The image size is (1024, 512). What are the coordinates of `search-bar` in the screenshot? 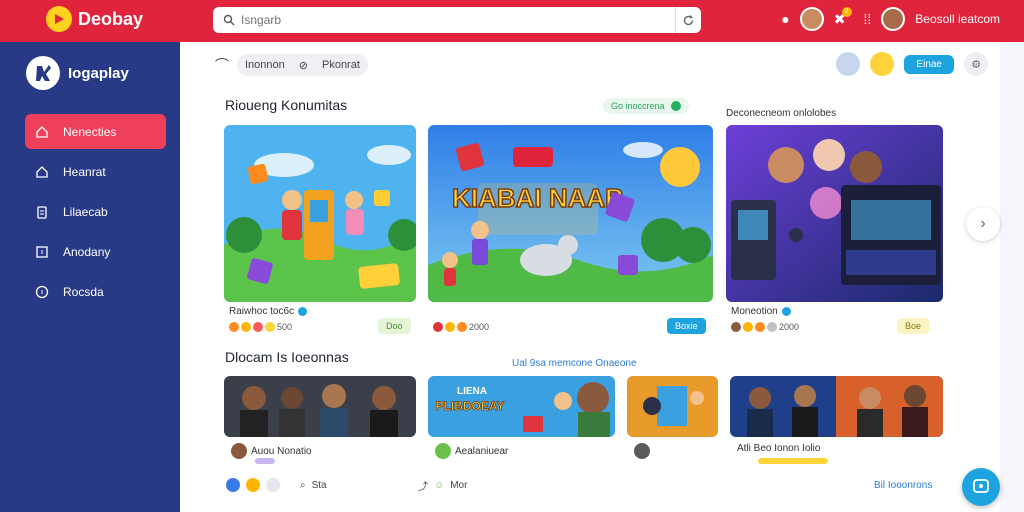 It's located at (457, 20).